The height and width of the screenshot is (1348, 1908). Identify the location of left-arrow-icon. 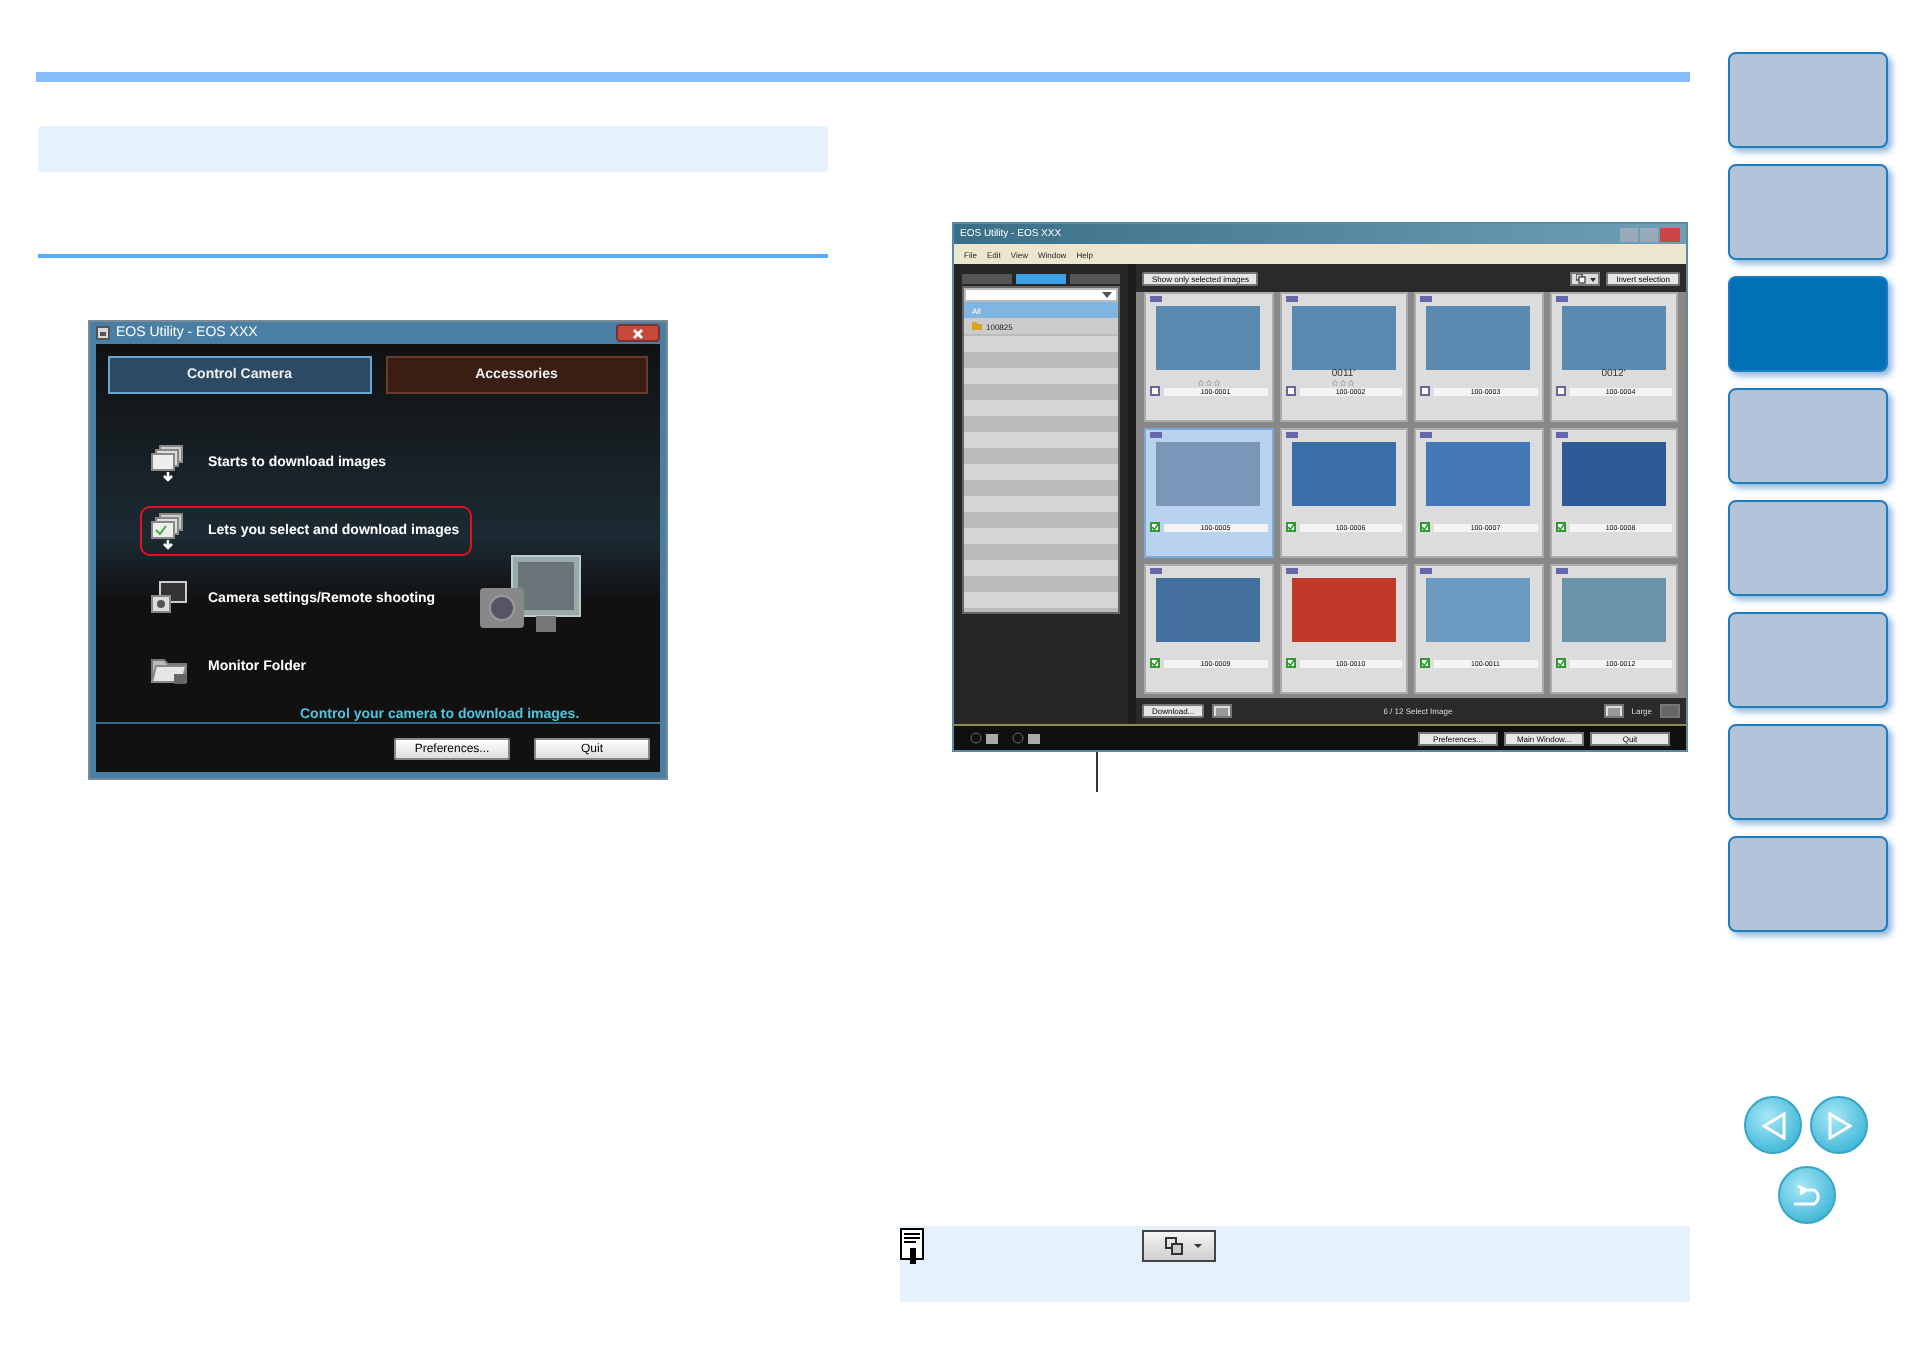
(1773, 1125).